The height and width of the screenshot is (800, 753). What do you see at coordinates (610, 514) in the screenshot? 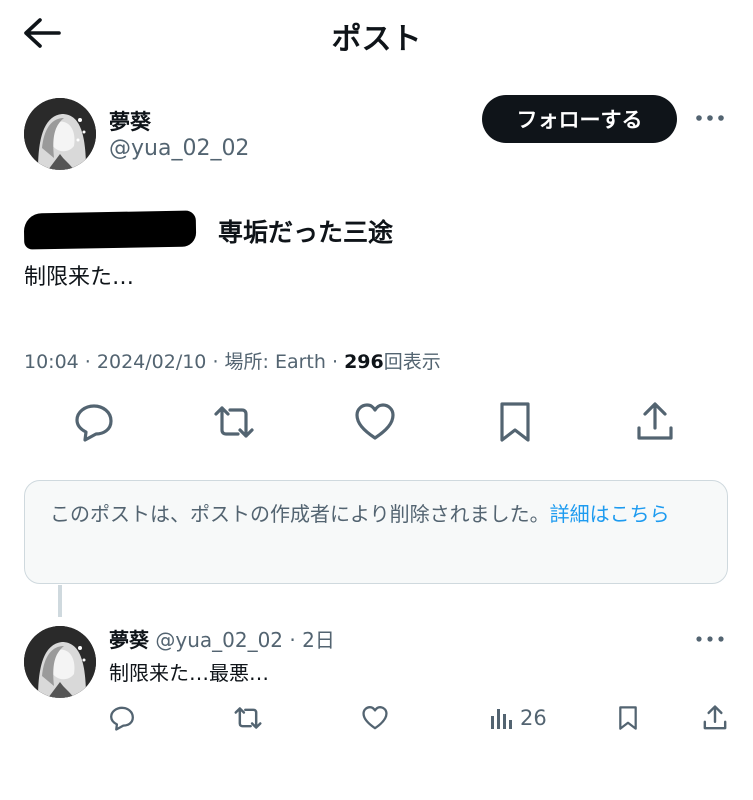
I see `learn-more-link: 詳細はこちら` at bounding box center [610, 514].